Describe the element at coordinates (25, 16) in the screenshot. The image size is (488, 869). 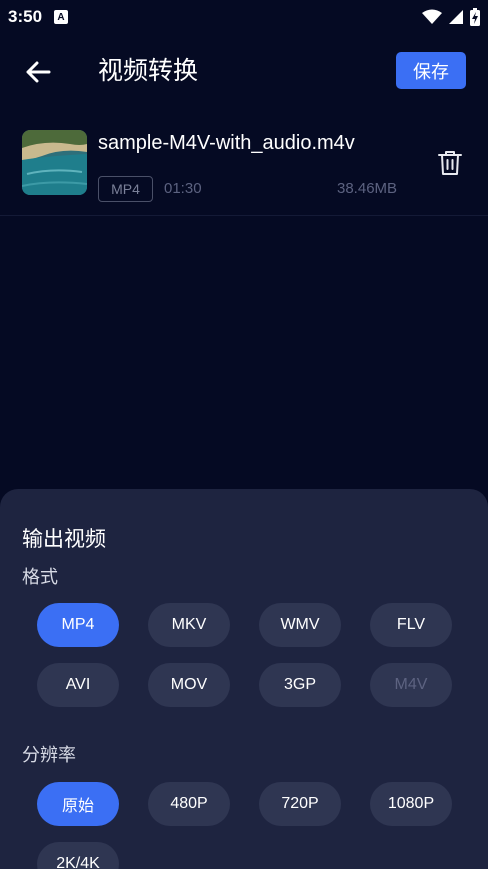
I see `status-time: 3:50` at that location.